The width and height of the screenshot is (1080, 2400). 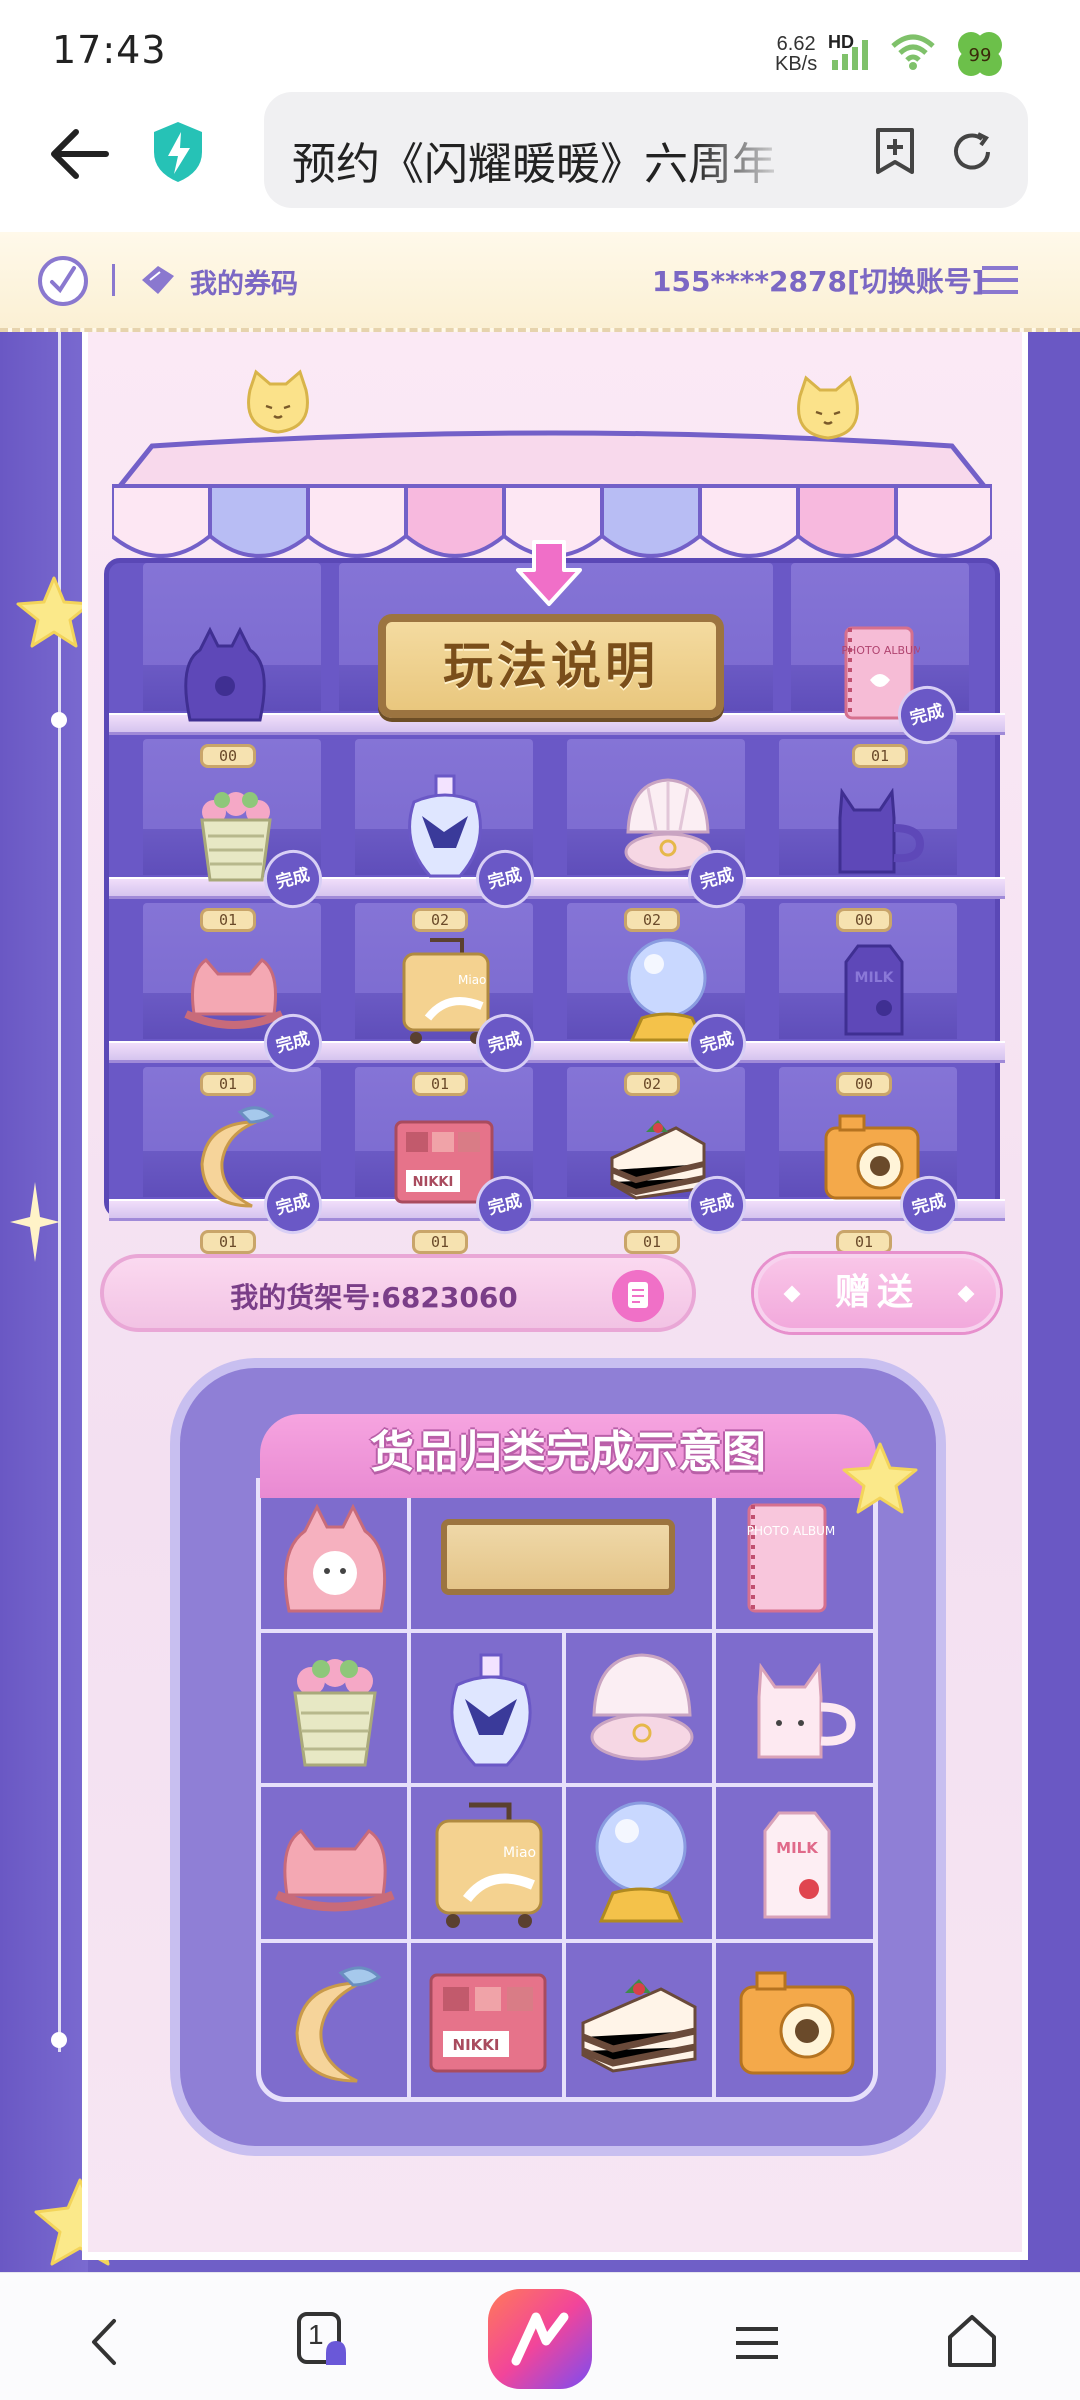 I want to click on bunny-backpack-icon, so click(x=335, y=1558).